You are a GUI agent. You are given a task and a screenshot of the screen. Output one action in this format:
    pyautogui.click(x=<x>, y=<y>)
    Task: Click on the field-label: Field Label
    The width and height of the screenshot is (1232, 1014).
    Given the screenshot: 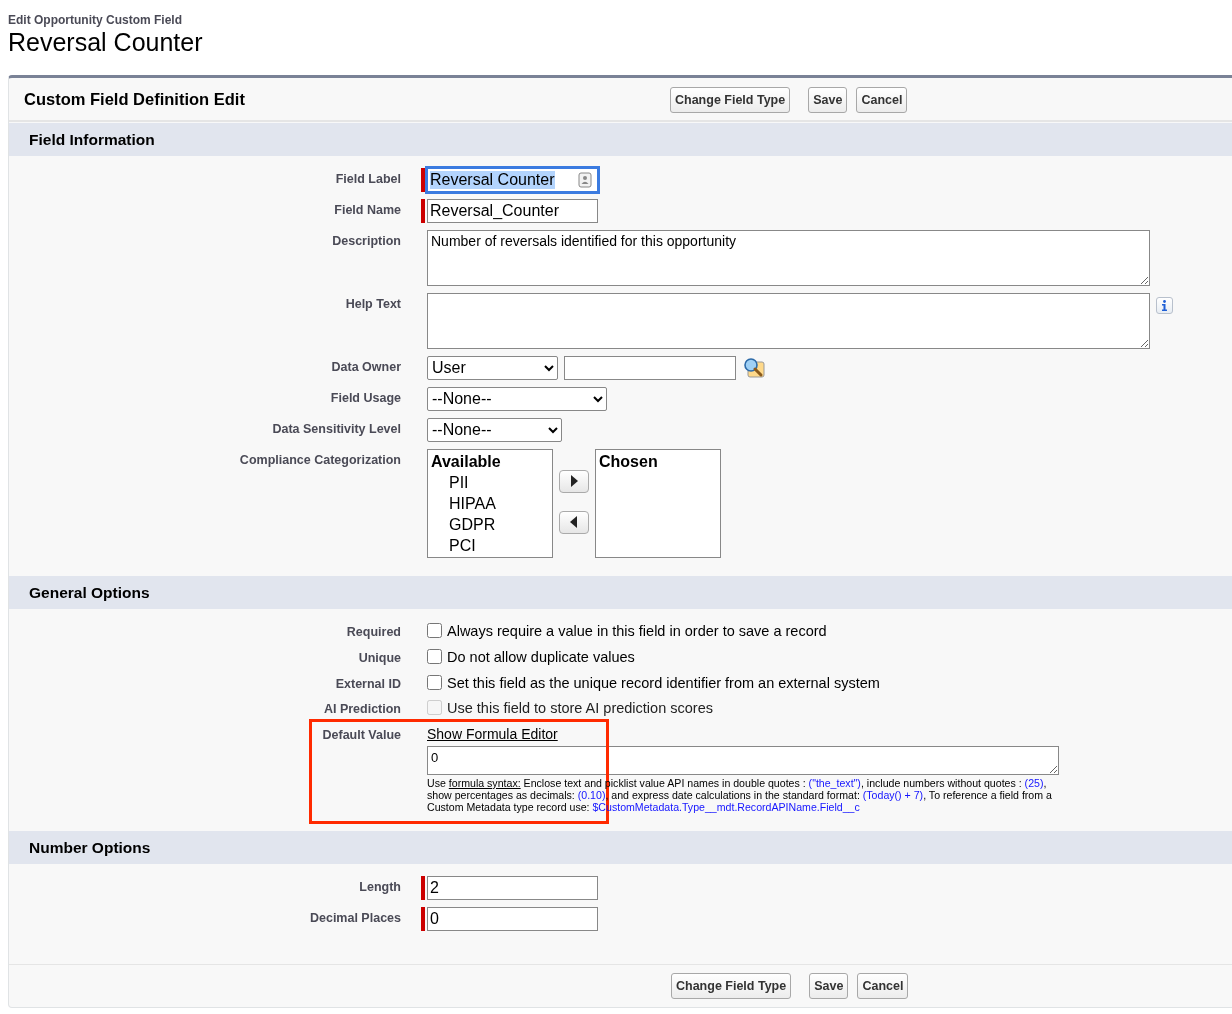 What is the action you would take?
    pyautogui.click(x=367, y=179)
    